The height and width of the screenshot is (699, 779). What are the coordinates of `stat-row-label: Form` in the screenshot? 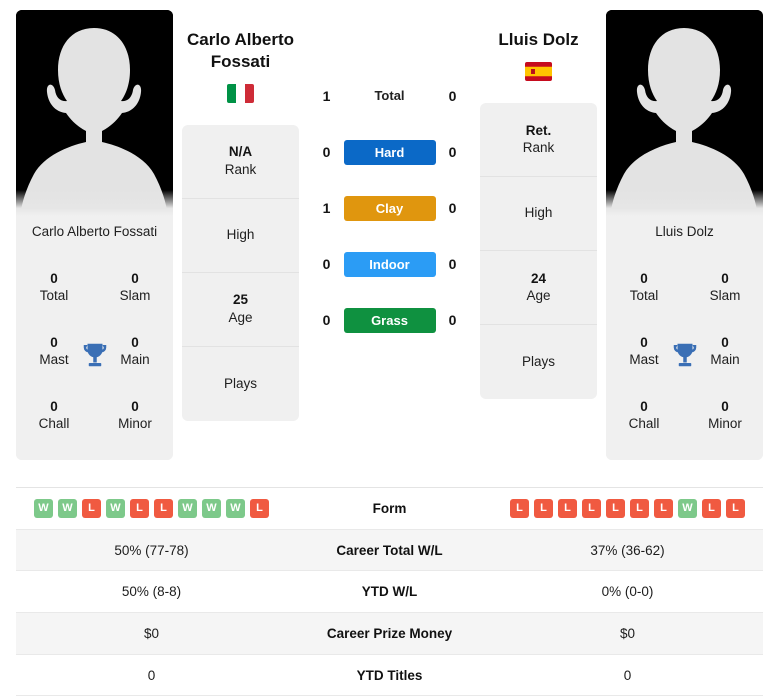 It's located at (389, 508).